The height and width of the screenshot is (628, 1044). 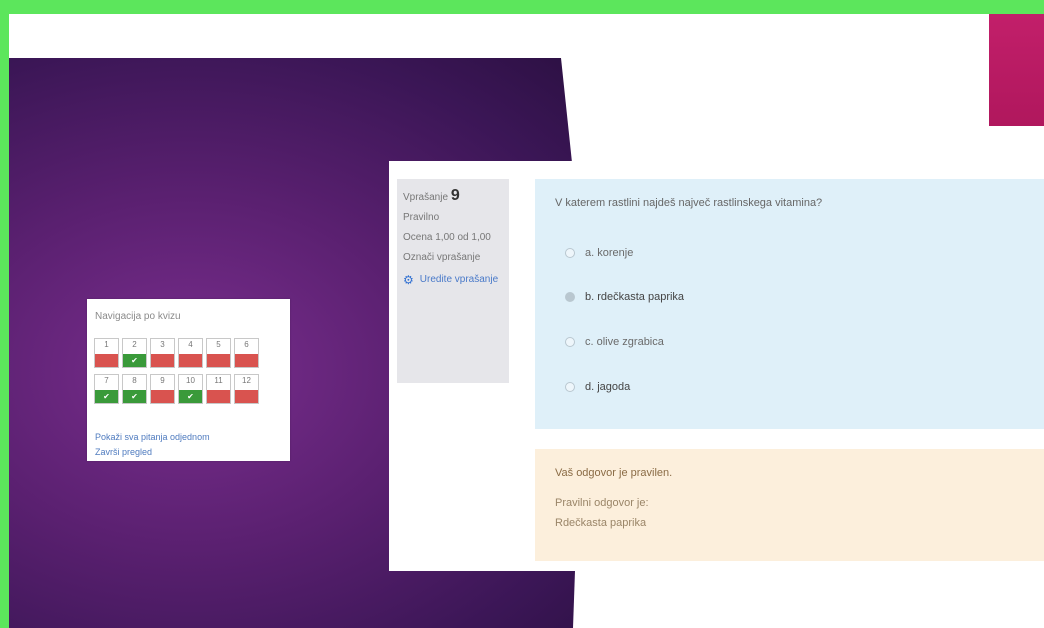 What do you see at coordinates (106, 353) in the screenshot?
I see `question-nav-button: 1` at bounding box center [106, 353].